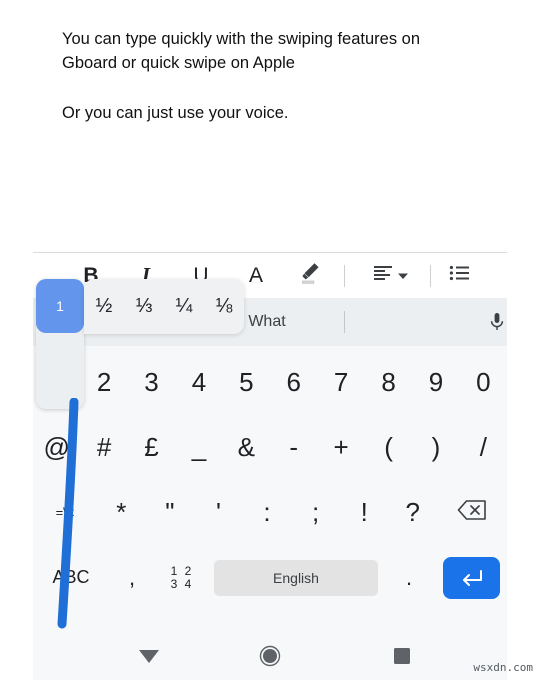  I want to click on microphone-icon, so click(497, 322).